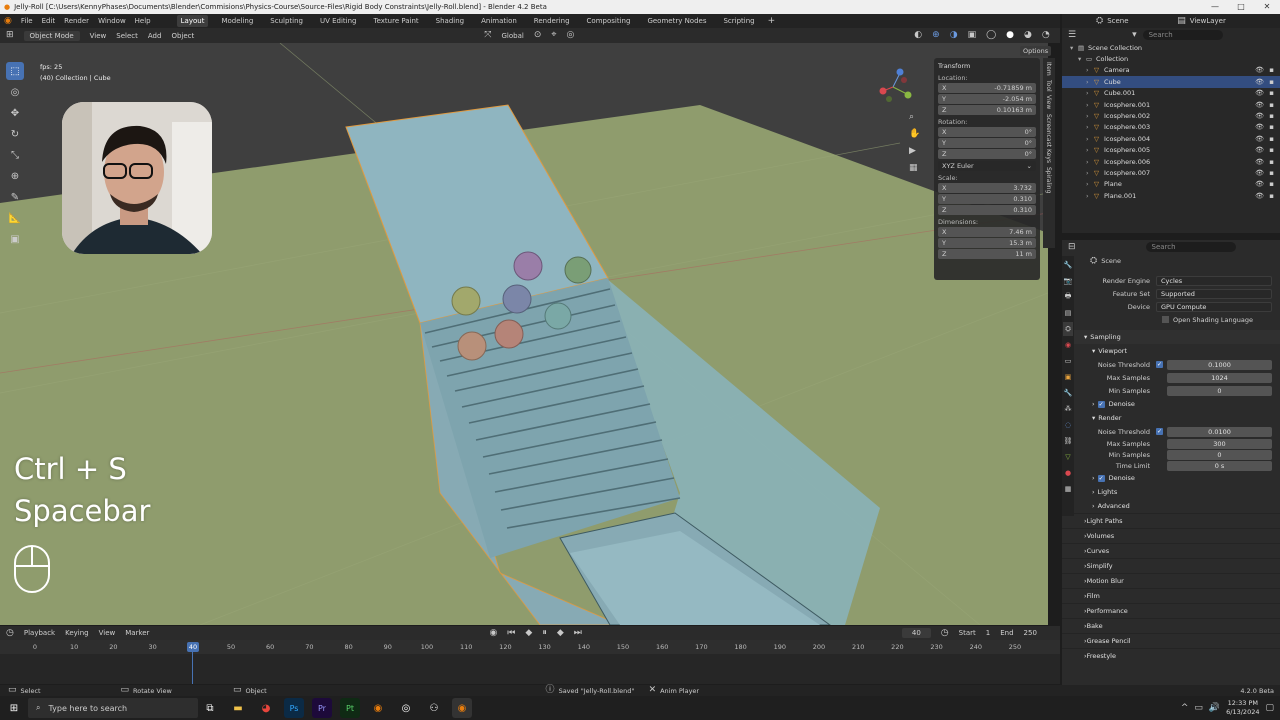 This screenshot has width=1280, height=720. Describe the element at coordinates (1171, 550) in the screenshot. I see `section-header: › Curves` at that location.